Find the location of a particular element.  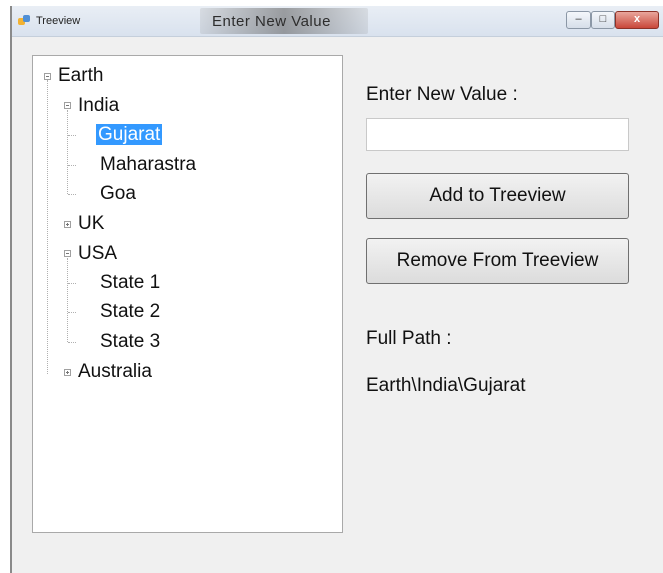

minimize-button: – is located at coordinates (578, 20).